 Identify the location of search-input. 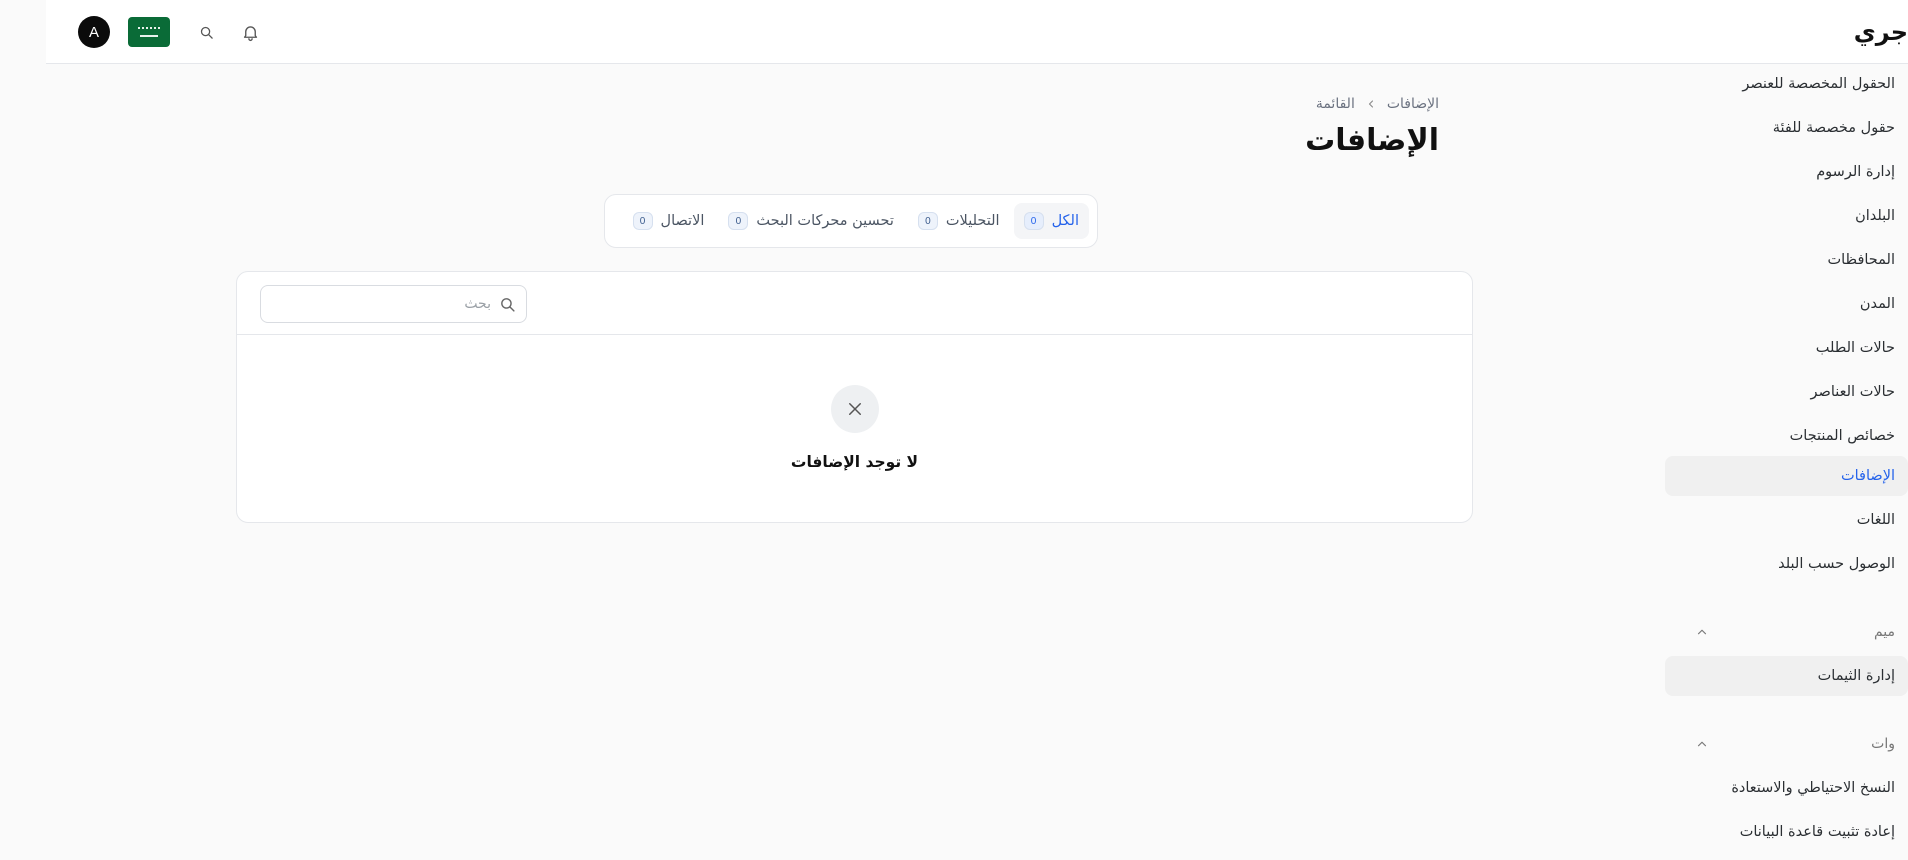
(381, 304).